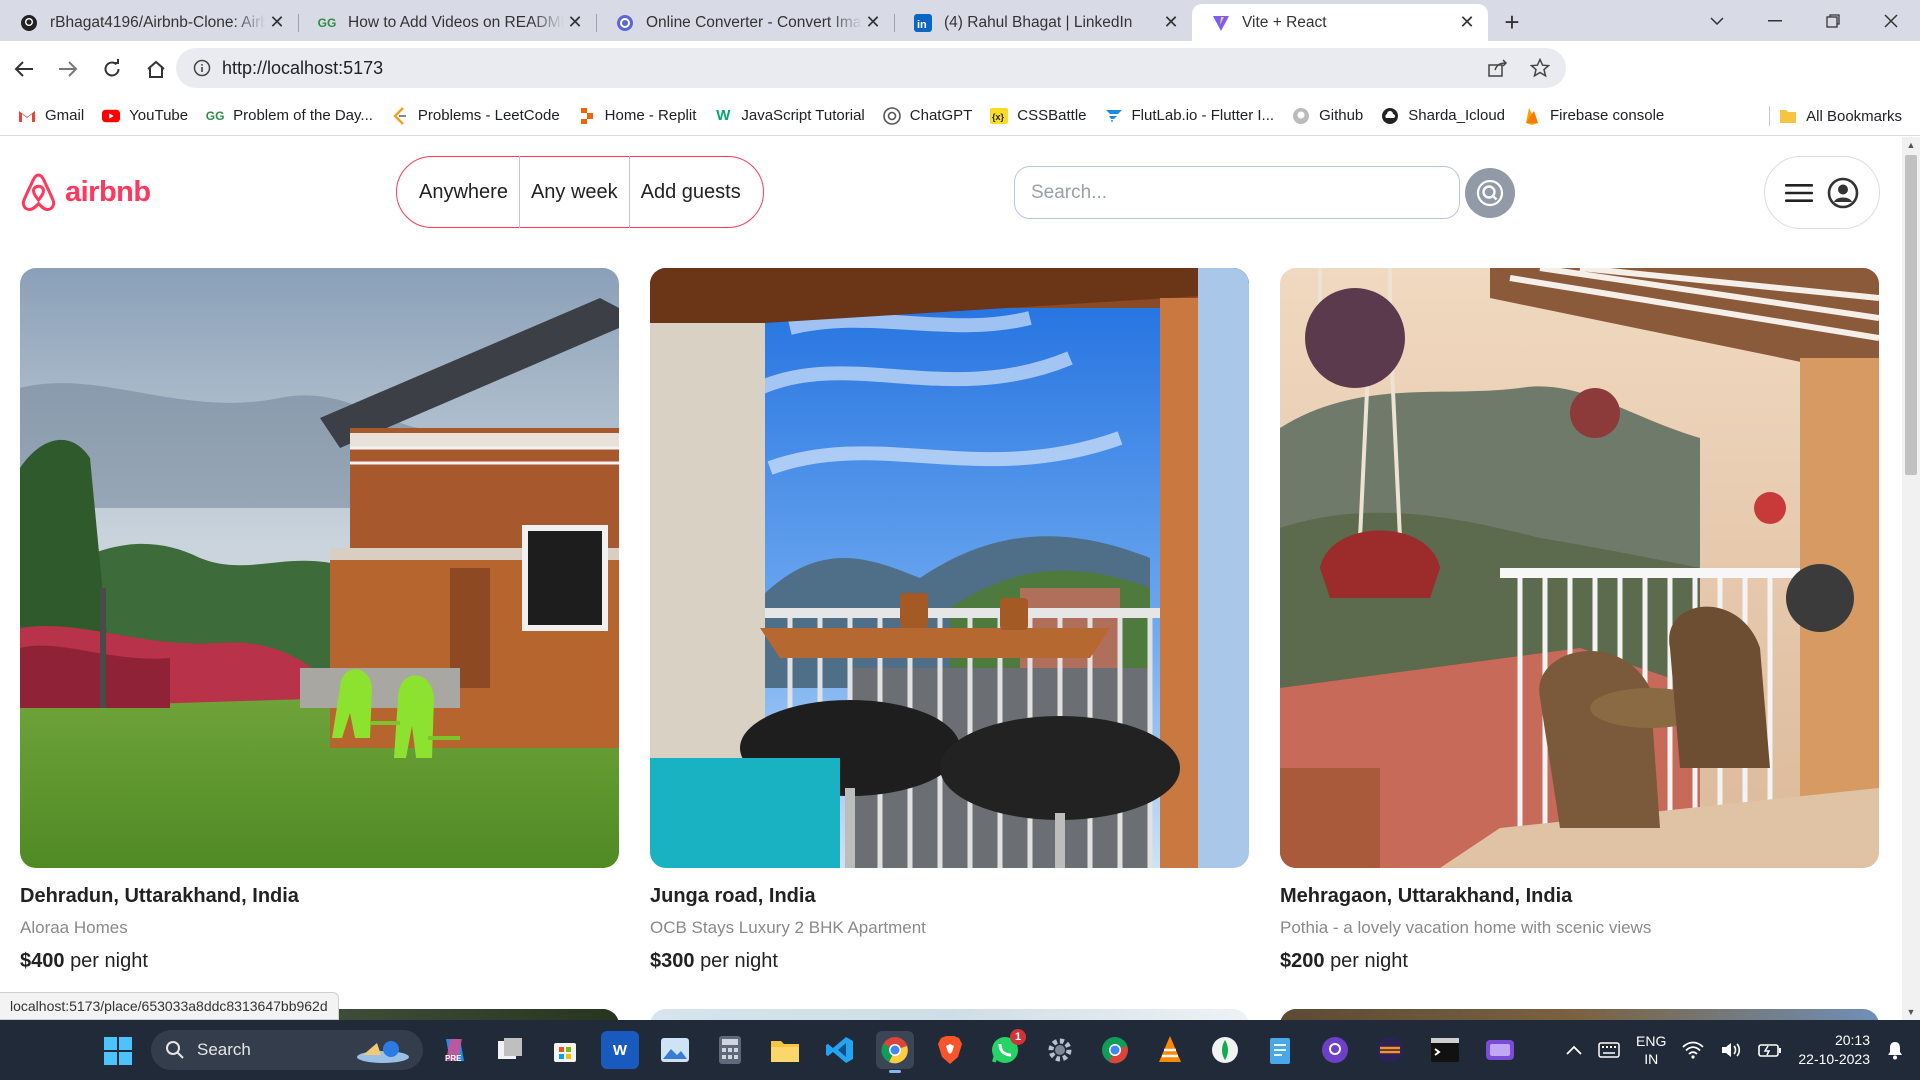  Describe the element at coordinates (1717, 20) in the screenshot. I see `tab-search-chevron-icon` at that location.